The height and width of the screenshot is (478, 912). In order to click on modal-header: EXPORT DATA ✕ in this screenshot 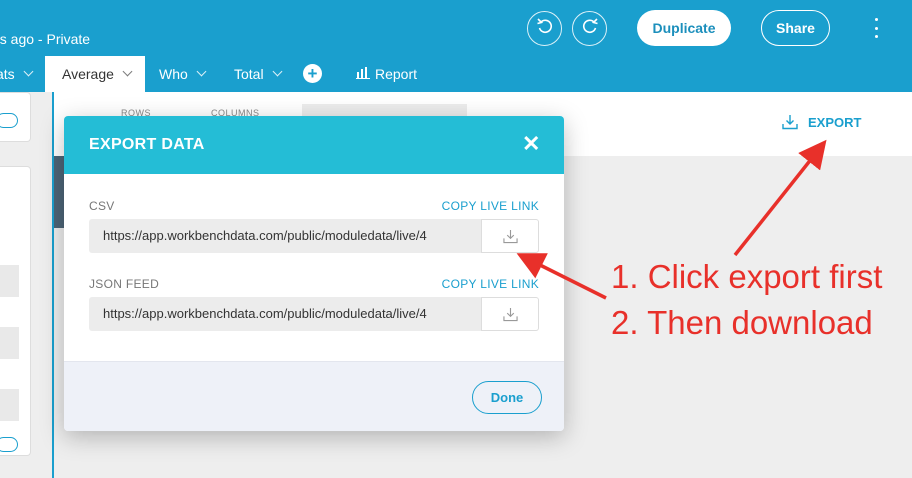, I will do `click(314, 145)`.